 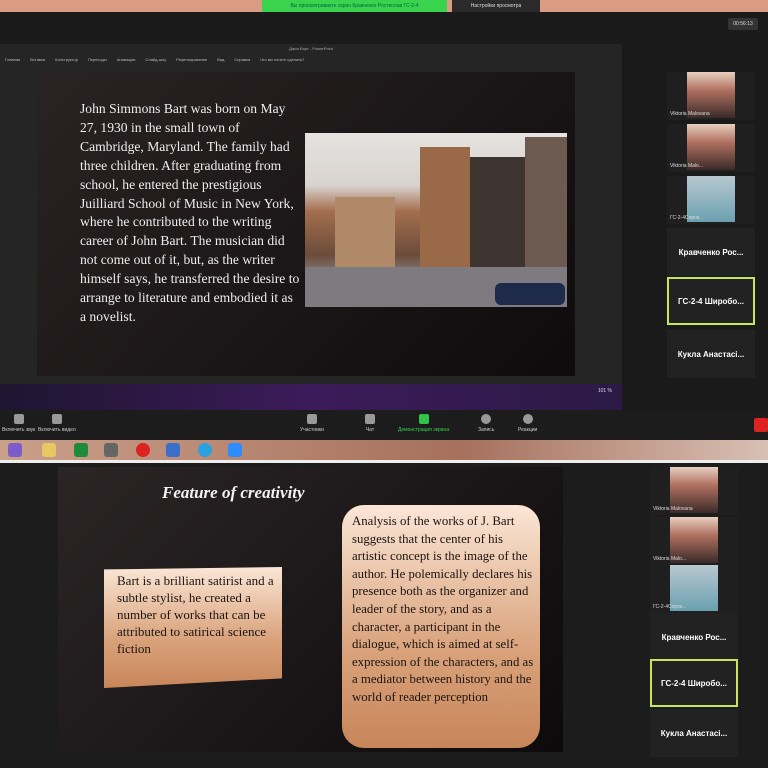 I want to click on menu-item: Справка, so click(x=242, y=60).